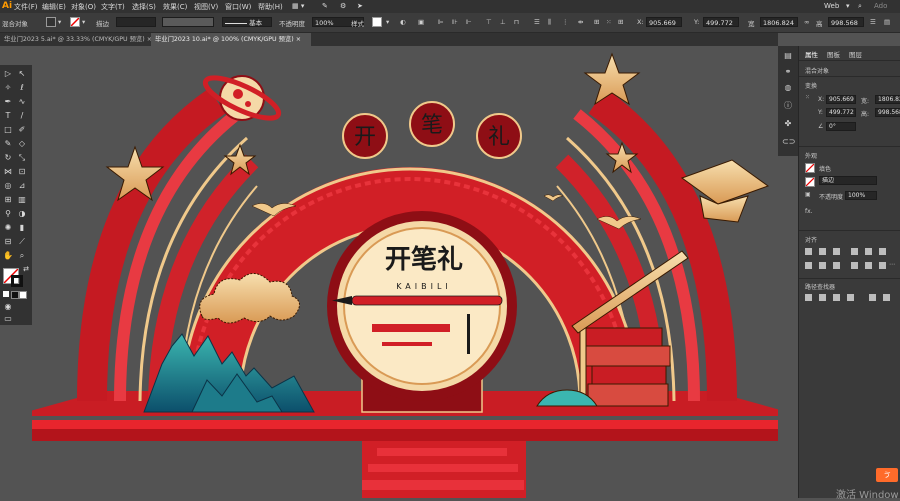 The height and width of the screenshot is (501, 900). Describe the element at coordinates (15, 295) in the screenshot. I see `gradient-mode-icon` at that location.